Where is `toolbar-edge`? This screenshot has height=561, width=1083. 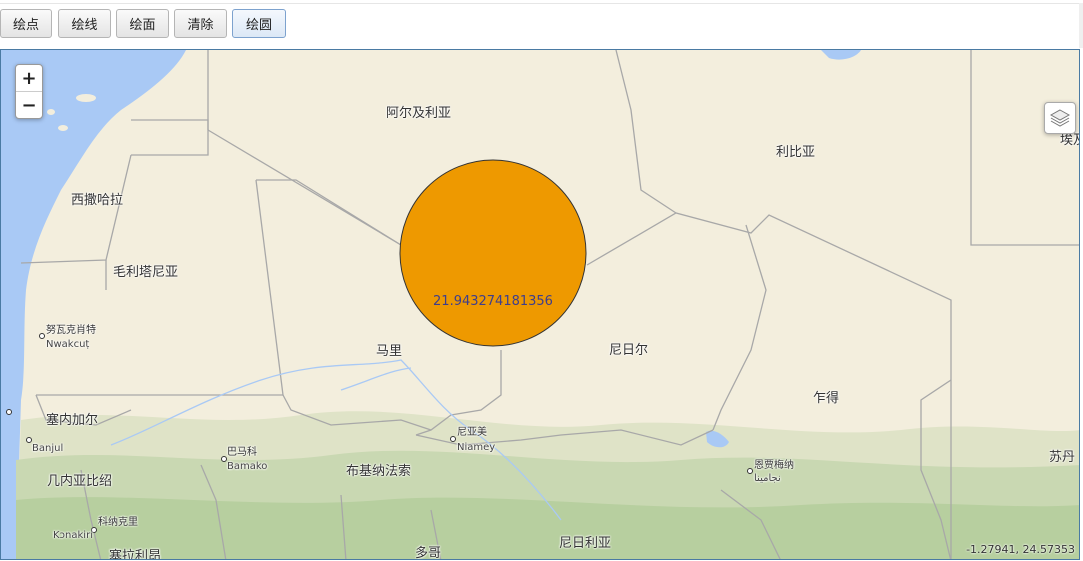
toolbar-edge is located at coordinates (1081, 25).